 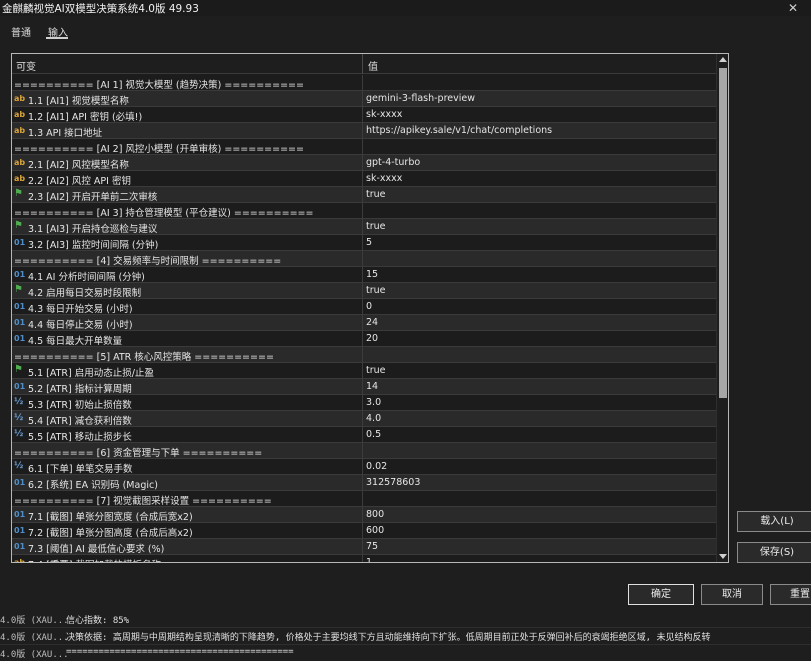 I want to click on parameter-value: 15, so click(x=372, y=274).